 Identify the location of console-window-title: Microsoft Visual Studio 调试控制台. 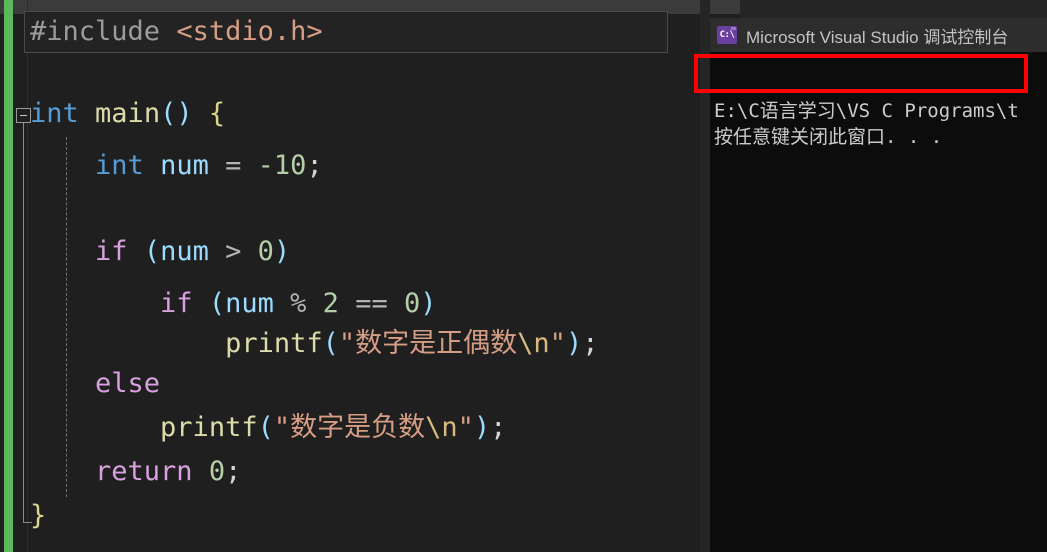
(877, 37).